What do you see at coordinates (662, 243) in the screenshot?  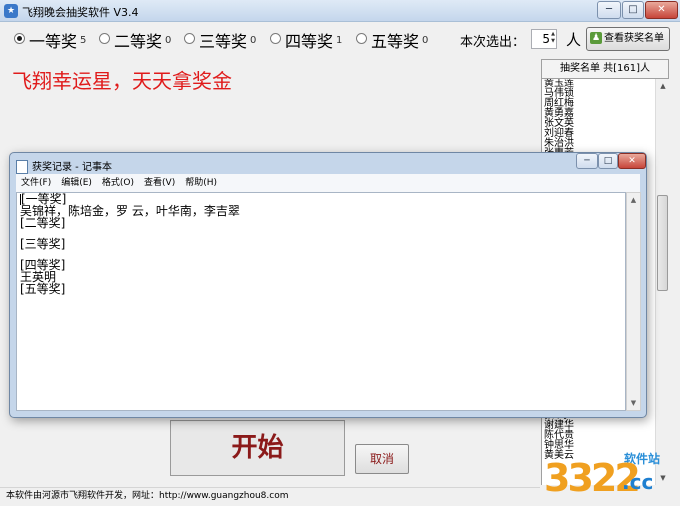 I see `scroll-thumb` at bounding box center [662, 243].